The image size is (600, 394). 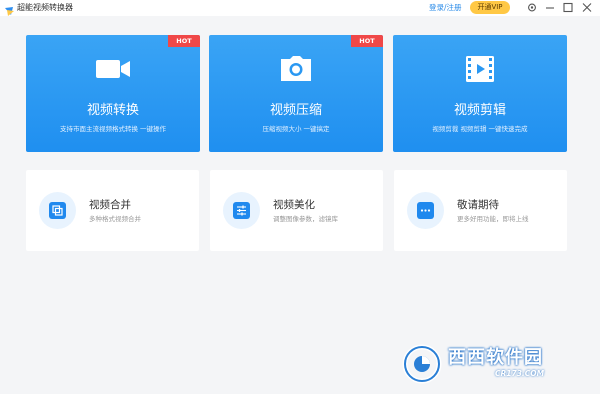 What do you see at coordinates (113, 129) in the screenshot?
I see `card-subtitle: 支持市面主流视频格式转换 一键操作` at bounding box center [113, 129].